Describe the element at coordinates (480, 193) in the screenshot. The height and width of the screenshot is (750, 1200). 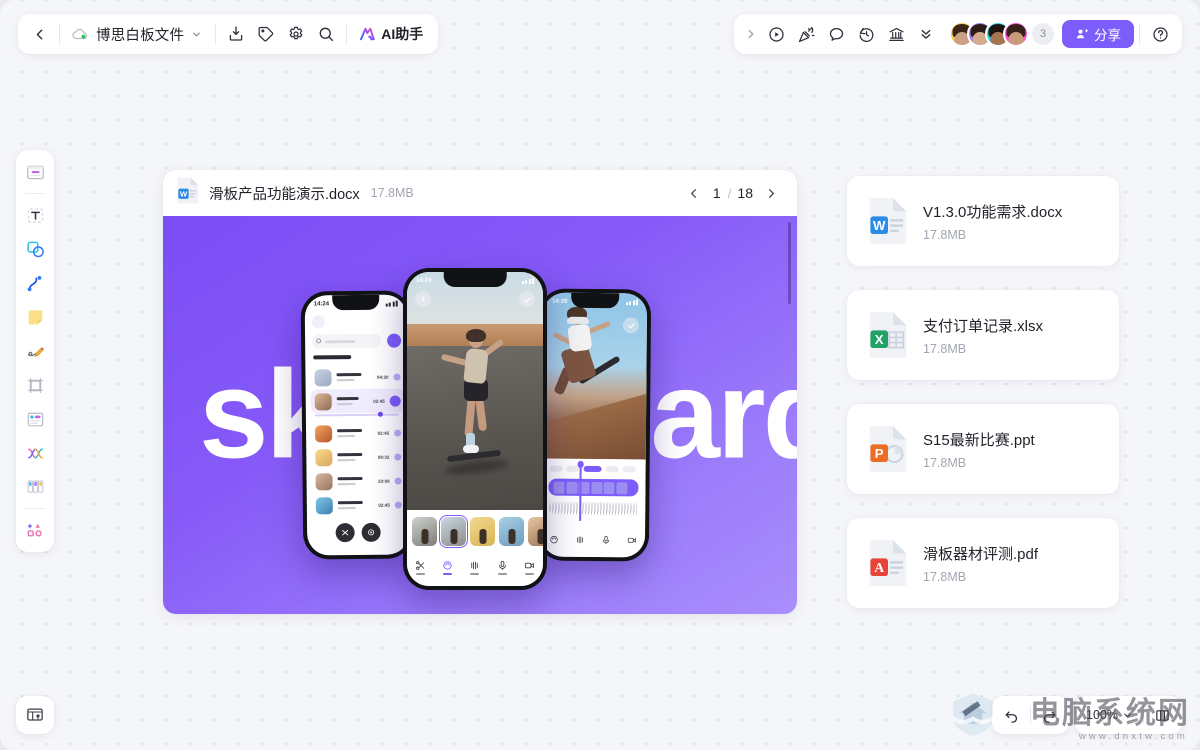
I see `document-card-header: W 滑板产品功能演示.docx 17.8MB 1 / 18` at that location.